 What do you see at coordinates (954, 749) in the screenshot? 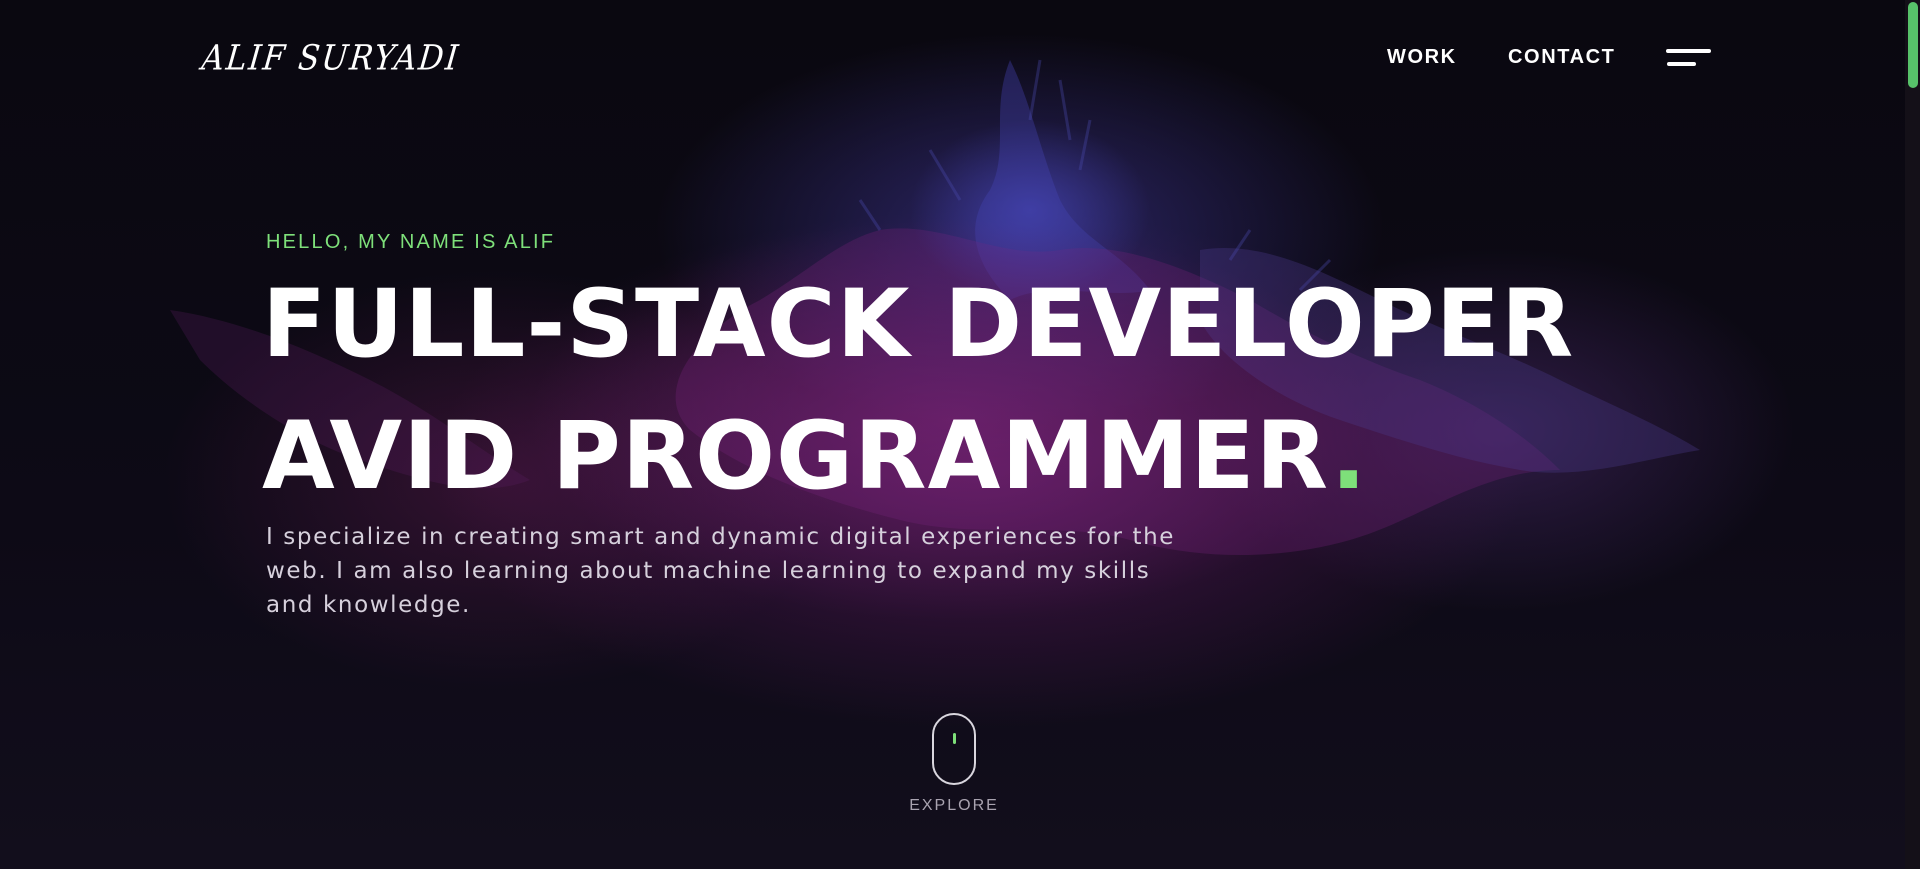
I see `mouse-scroll-icon` at bounding box center [954, 749].